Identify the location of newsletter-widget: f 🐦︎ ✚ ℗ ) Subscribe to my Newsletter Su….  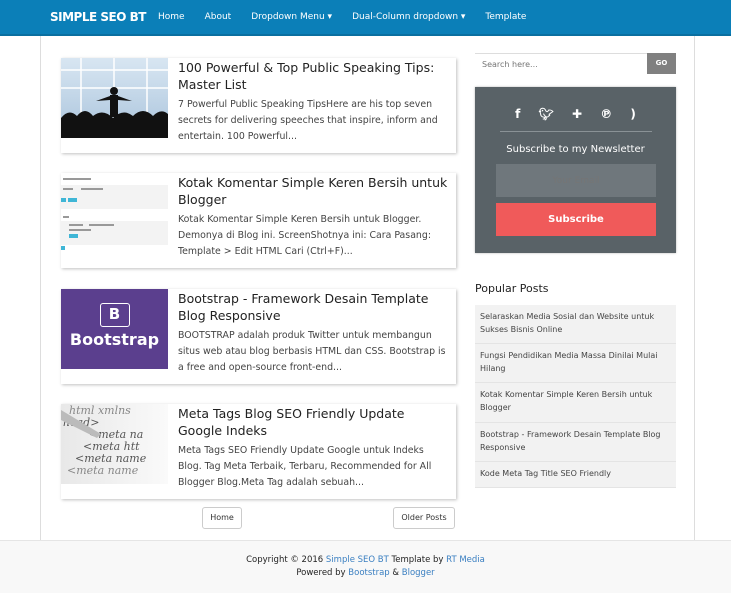
(575, 170).